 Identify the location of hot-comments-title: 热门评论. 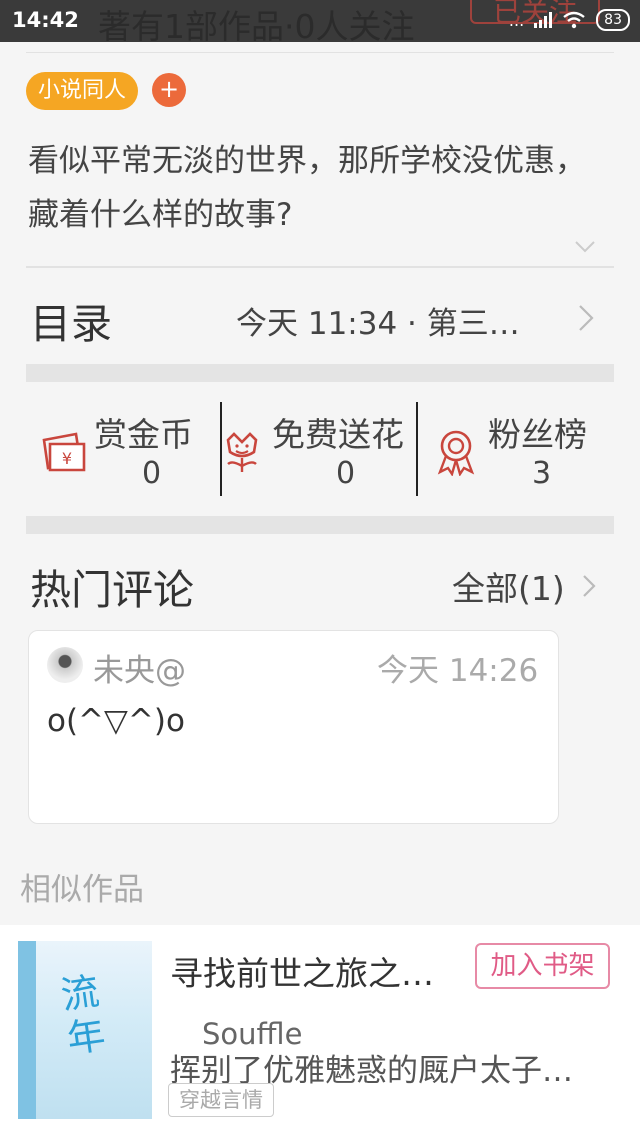
(112, 590).